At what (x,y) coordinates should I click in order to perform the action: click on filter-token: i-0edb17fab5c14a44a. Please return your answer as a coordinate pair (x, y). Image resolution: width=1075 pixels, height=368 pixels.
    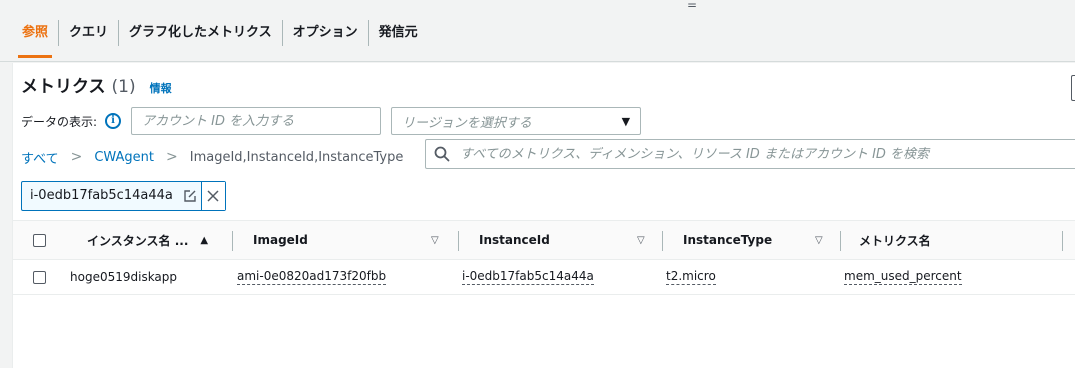
    Looking at the image, I should click on (123, 196).